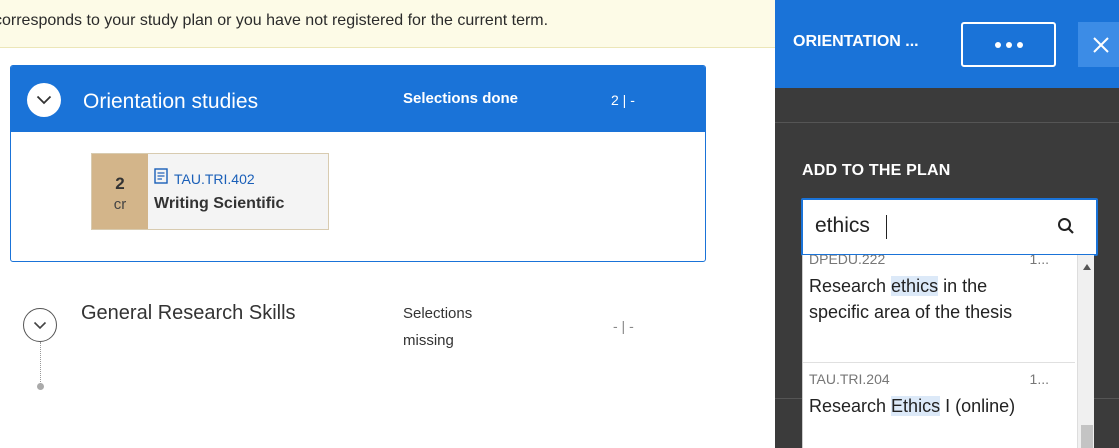 Image resolution: width=1119 pixels, height=448 pixels. I want to click on close-button, so click(1098, 44).